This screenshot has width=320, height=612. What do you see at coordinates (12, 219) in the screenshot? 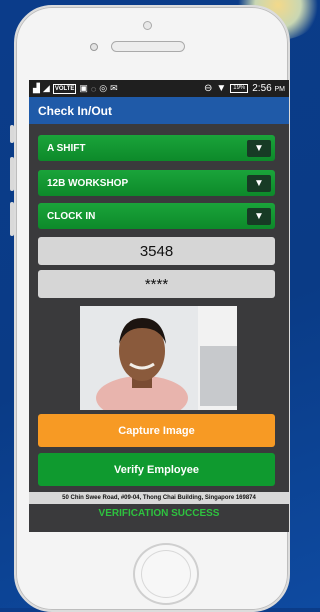
I see `volume-down-button` at bounding box center [12, 219].